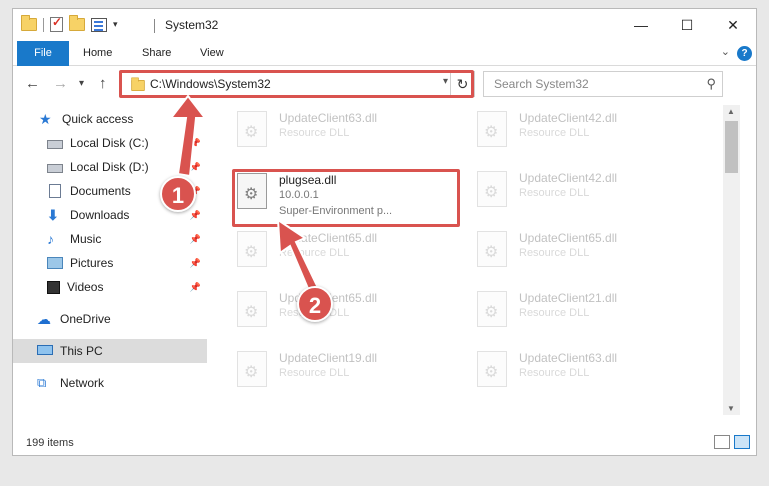  I want to click on step-1-callout: 1, so click(178, 194).